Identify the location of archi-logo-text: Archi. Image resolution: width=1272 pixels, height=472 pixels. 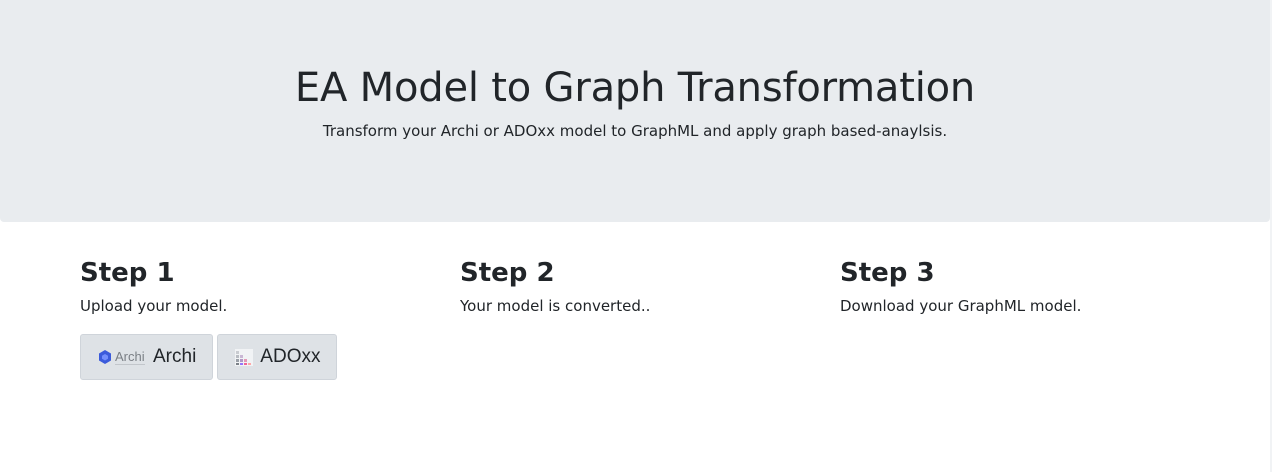
(130, 356).